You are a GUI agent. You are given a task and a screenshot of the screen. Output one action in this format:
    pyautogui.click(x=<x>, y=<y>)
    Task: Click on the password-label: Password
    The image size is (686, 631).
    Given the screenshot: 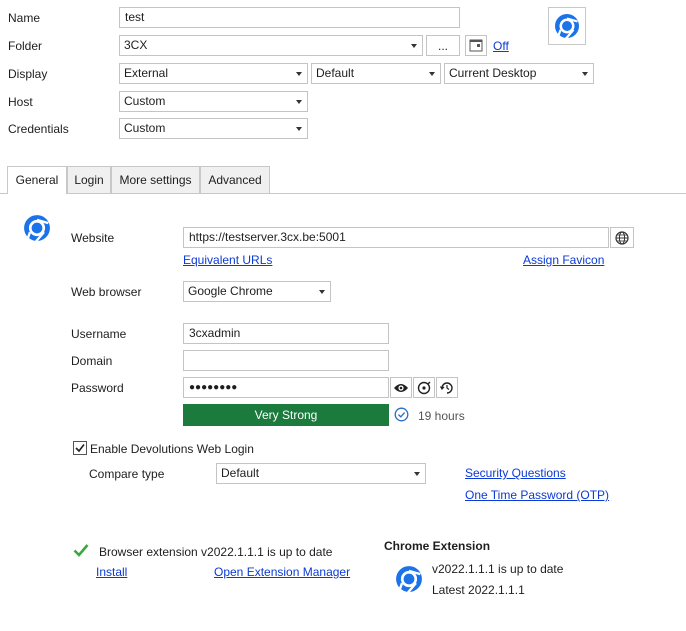 What is the action you would take?
    pyautogui.click(x=97, y=388)
    